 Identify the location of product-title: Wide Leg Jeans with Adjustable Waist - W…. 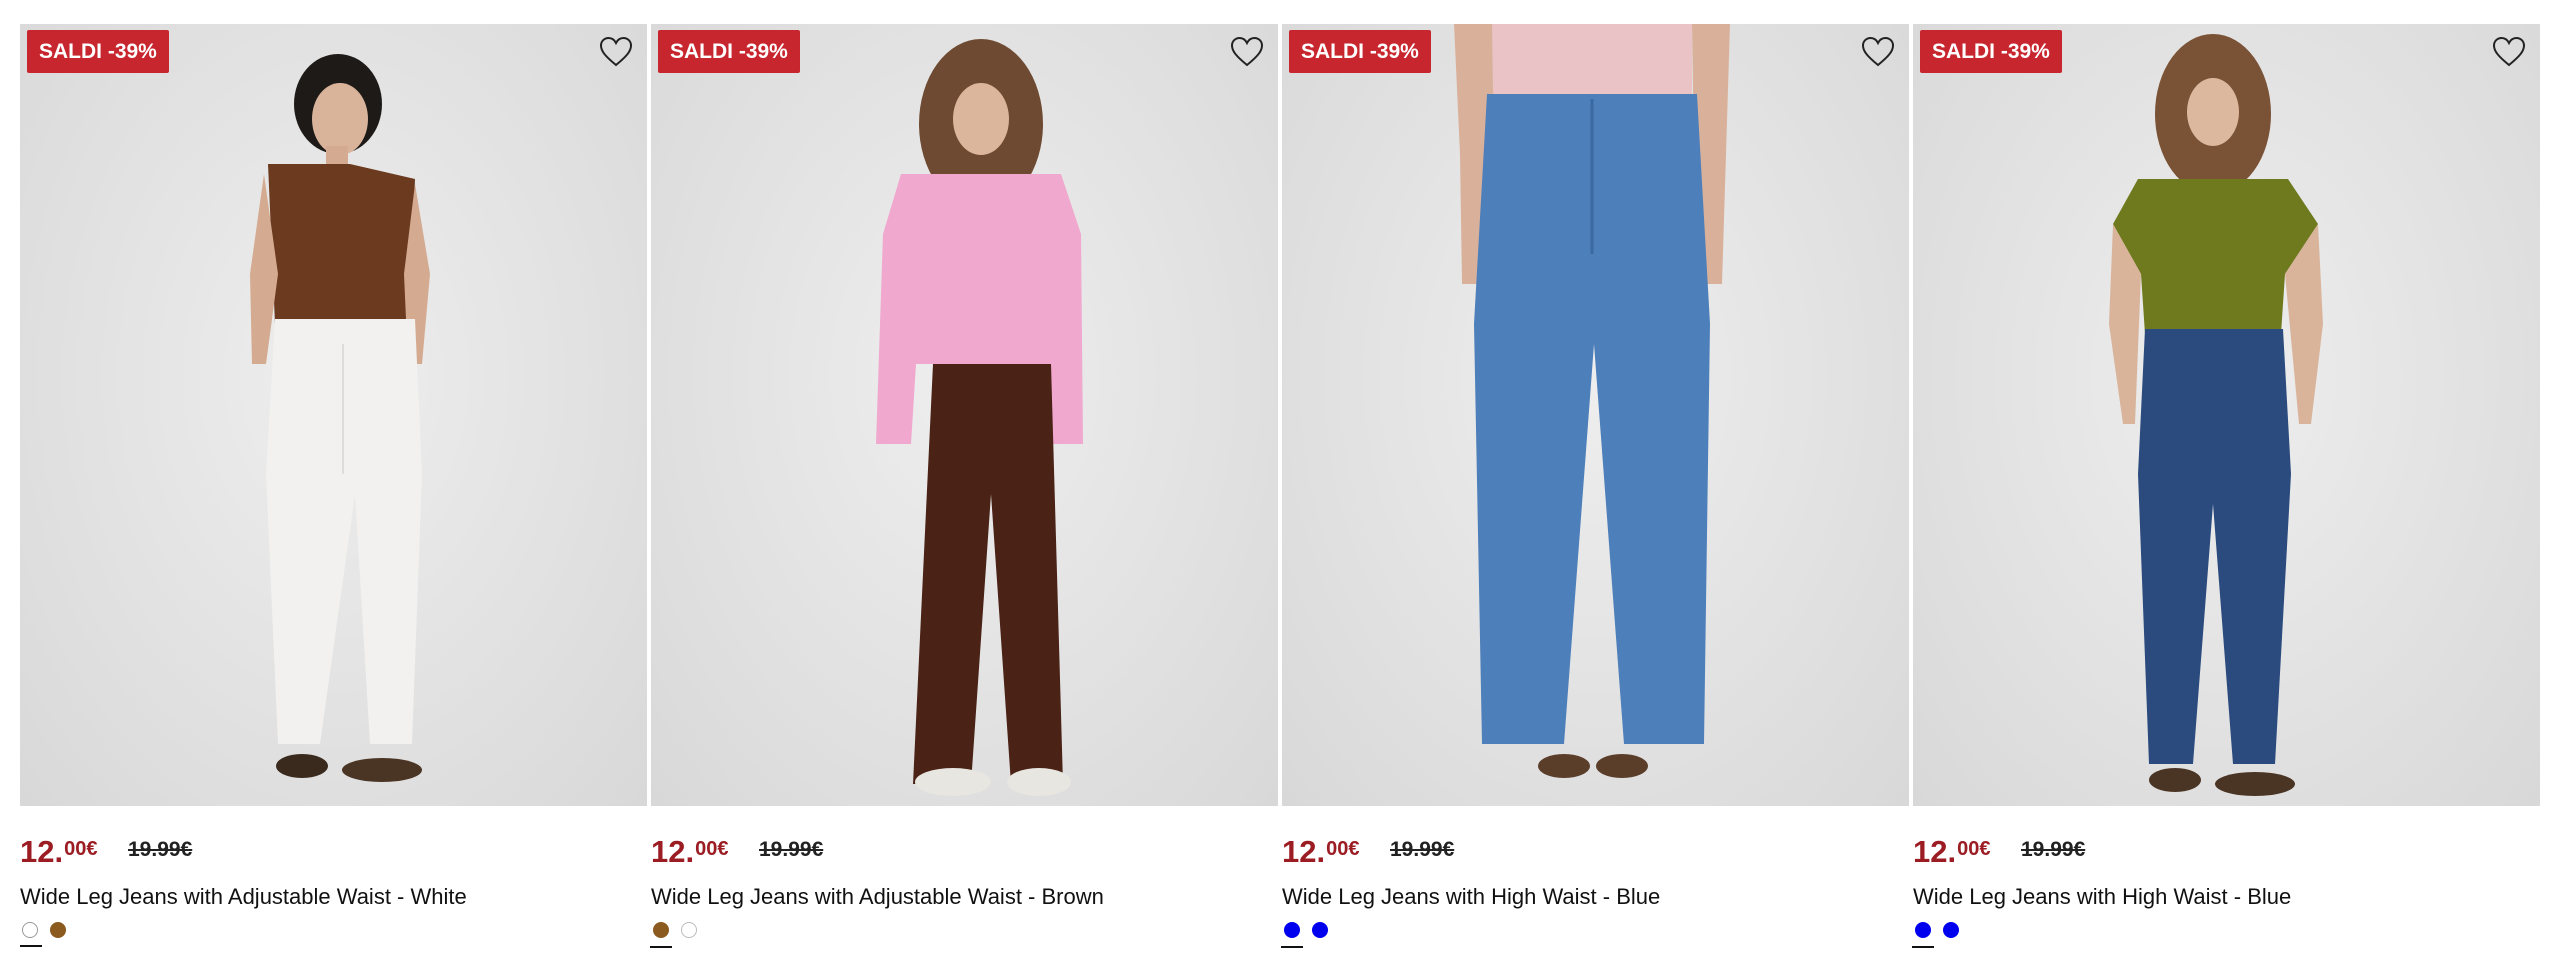
(333, 897).